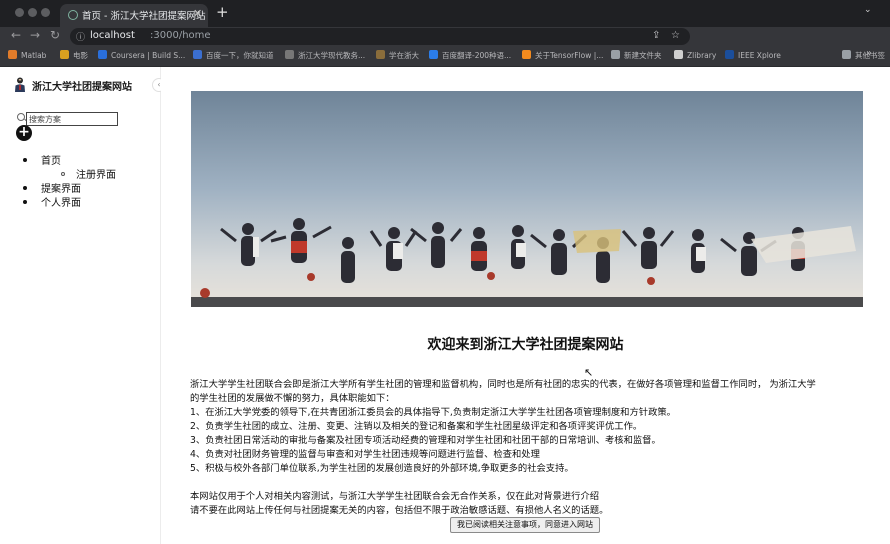 The image size is (890, 544). Describe the element at coordinates (61, 187) in the screenshot. I see `sidebar-item-proposal: 提案界面` at that location.